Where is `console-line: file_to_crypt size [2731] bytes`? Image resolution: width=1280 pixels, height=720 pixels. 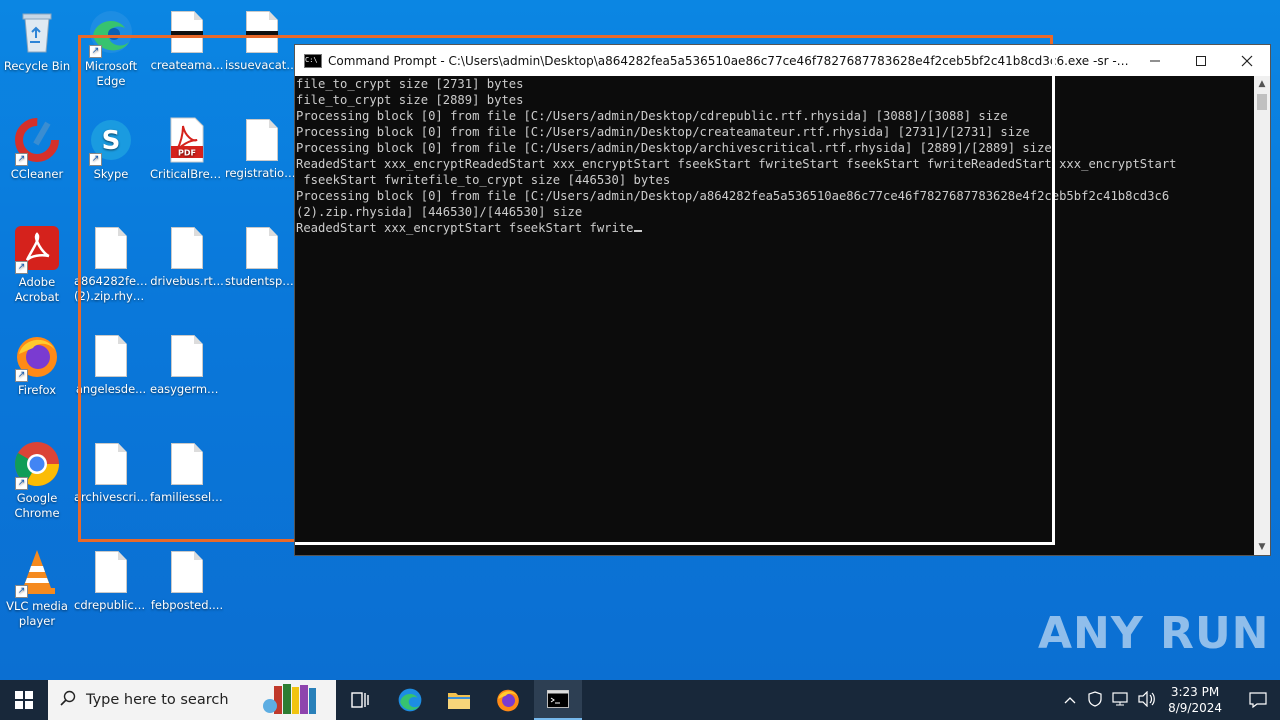 console-line: file_to_crypt size [2731] bytes is located at coordinates (410, 84).